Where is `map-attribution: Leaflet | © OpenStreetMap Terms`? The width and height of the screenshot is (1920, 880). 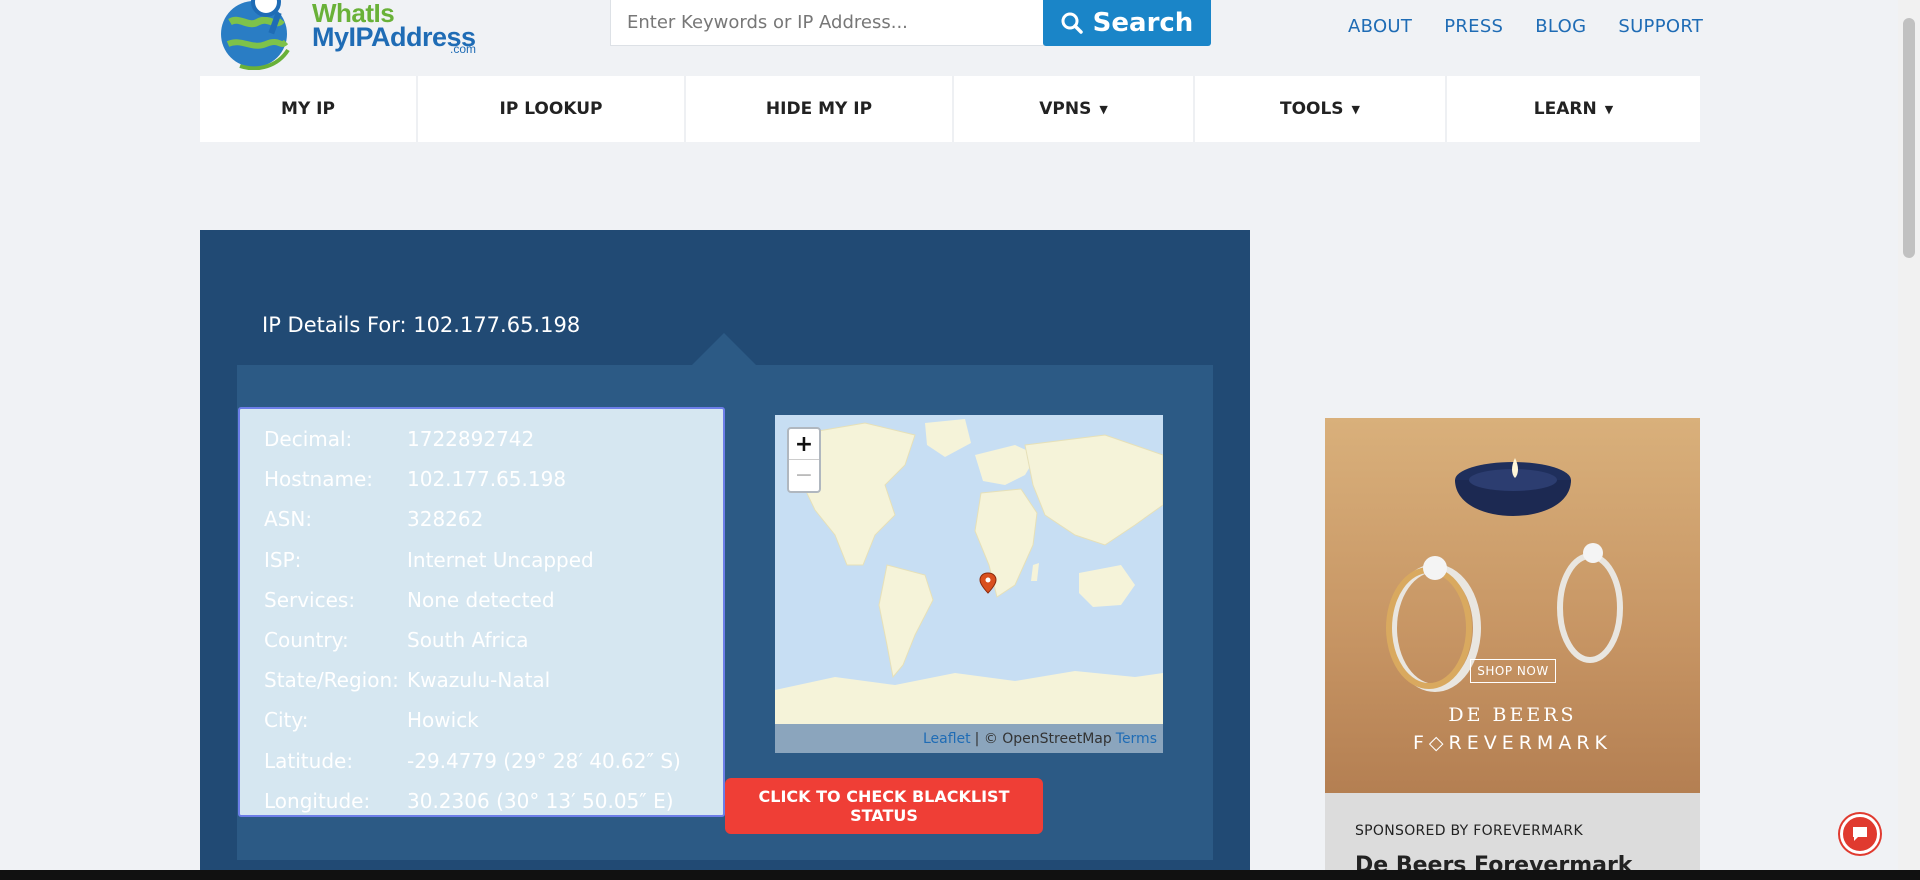
map-attribution: Leaflet | © OpenStreetMap Terms is located at coordinates (969, 738).